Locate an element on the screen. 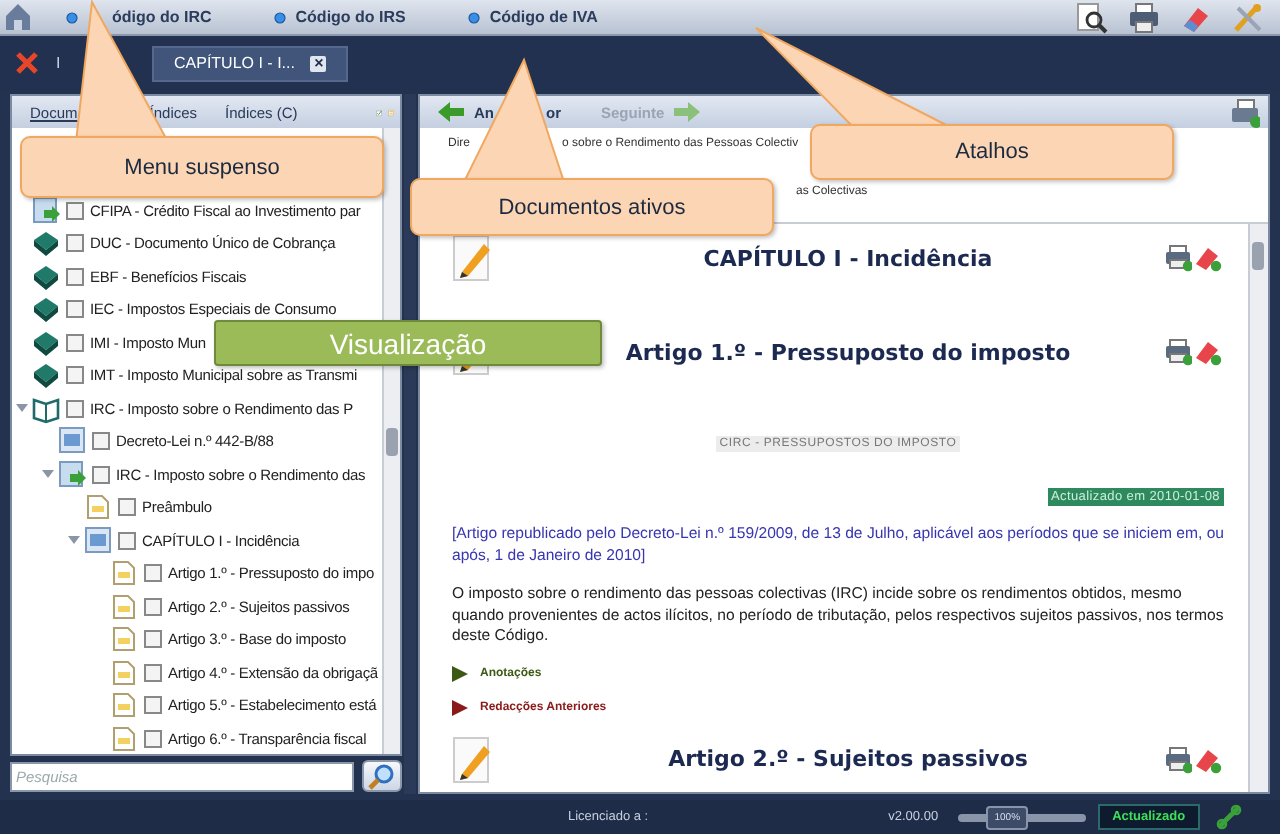 Image resolution: width=1280 pixels, height=834 pixels. printer-icon is located at coordinates (1144, 17).